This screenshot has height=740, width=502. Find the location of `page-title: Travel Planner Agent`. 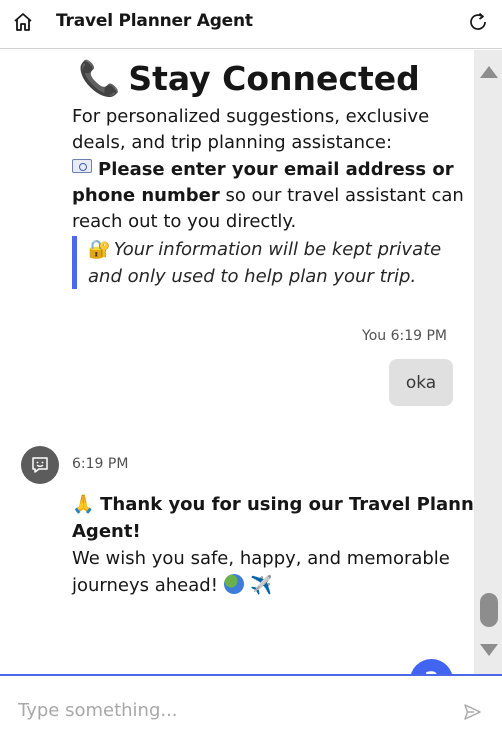

page-title: Travel Planner Agent is located at coordinates (154, 21).